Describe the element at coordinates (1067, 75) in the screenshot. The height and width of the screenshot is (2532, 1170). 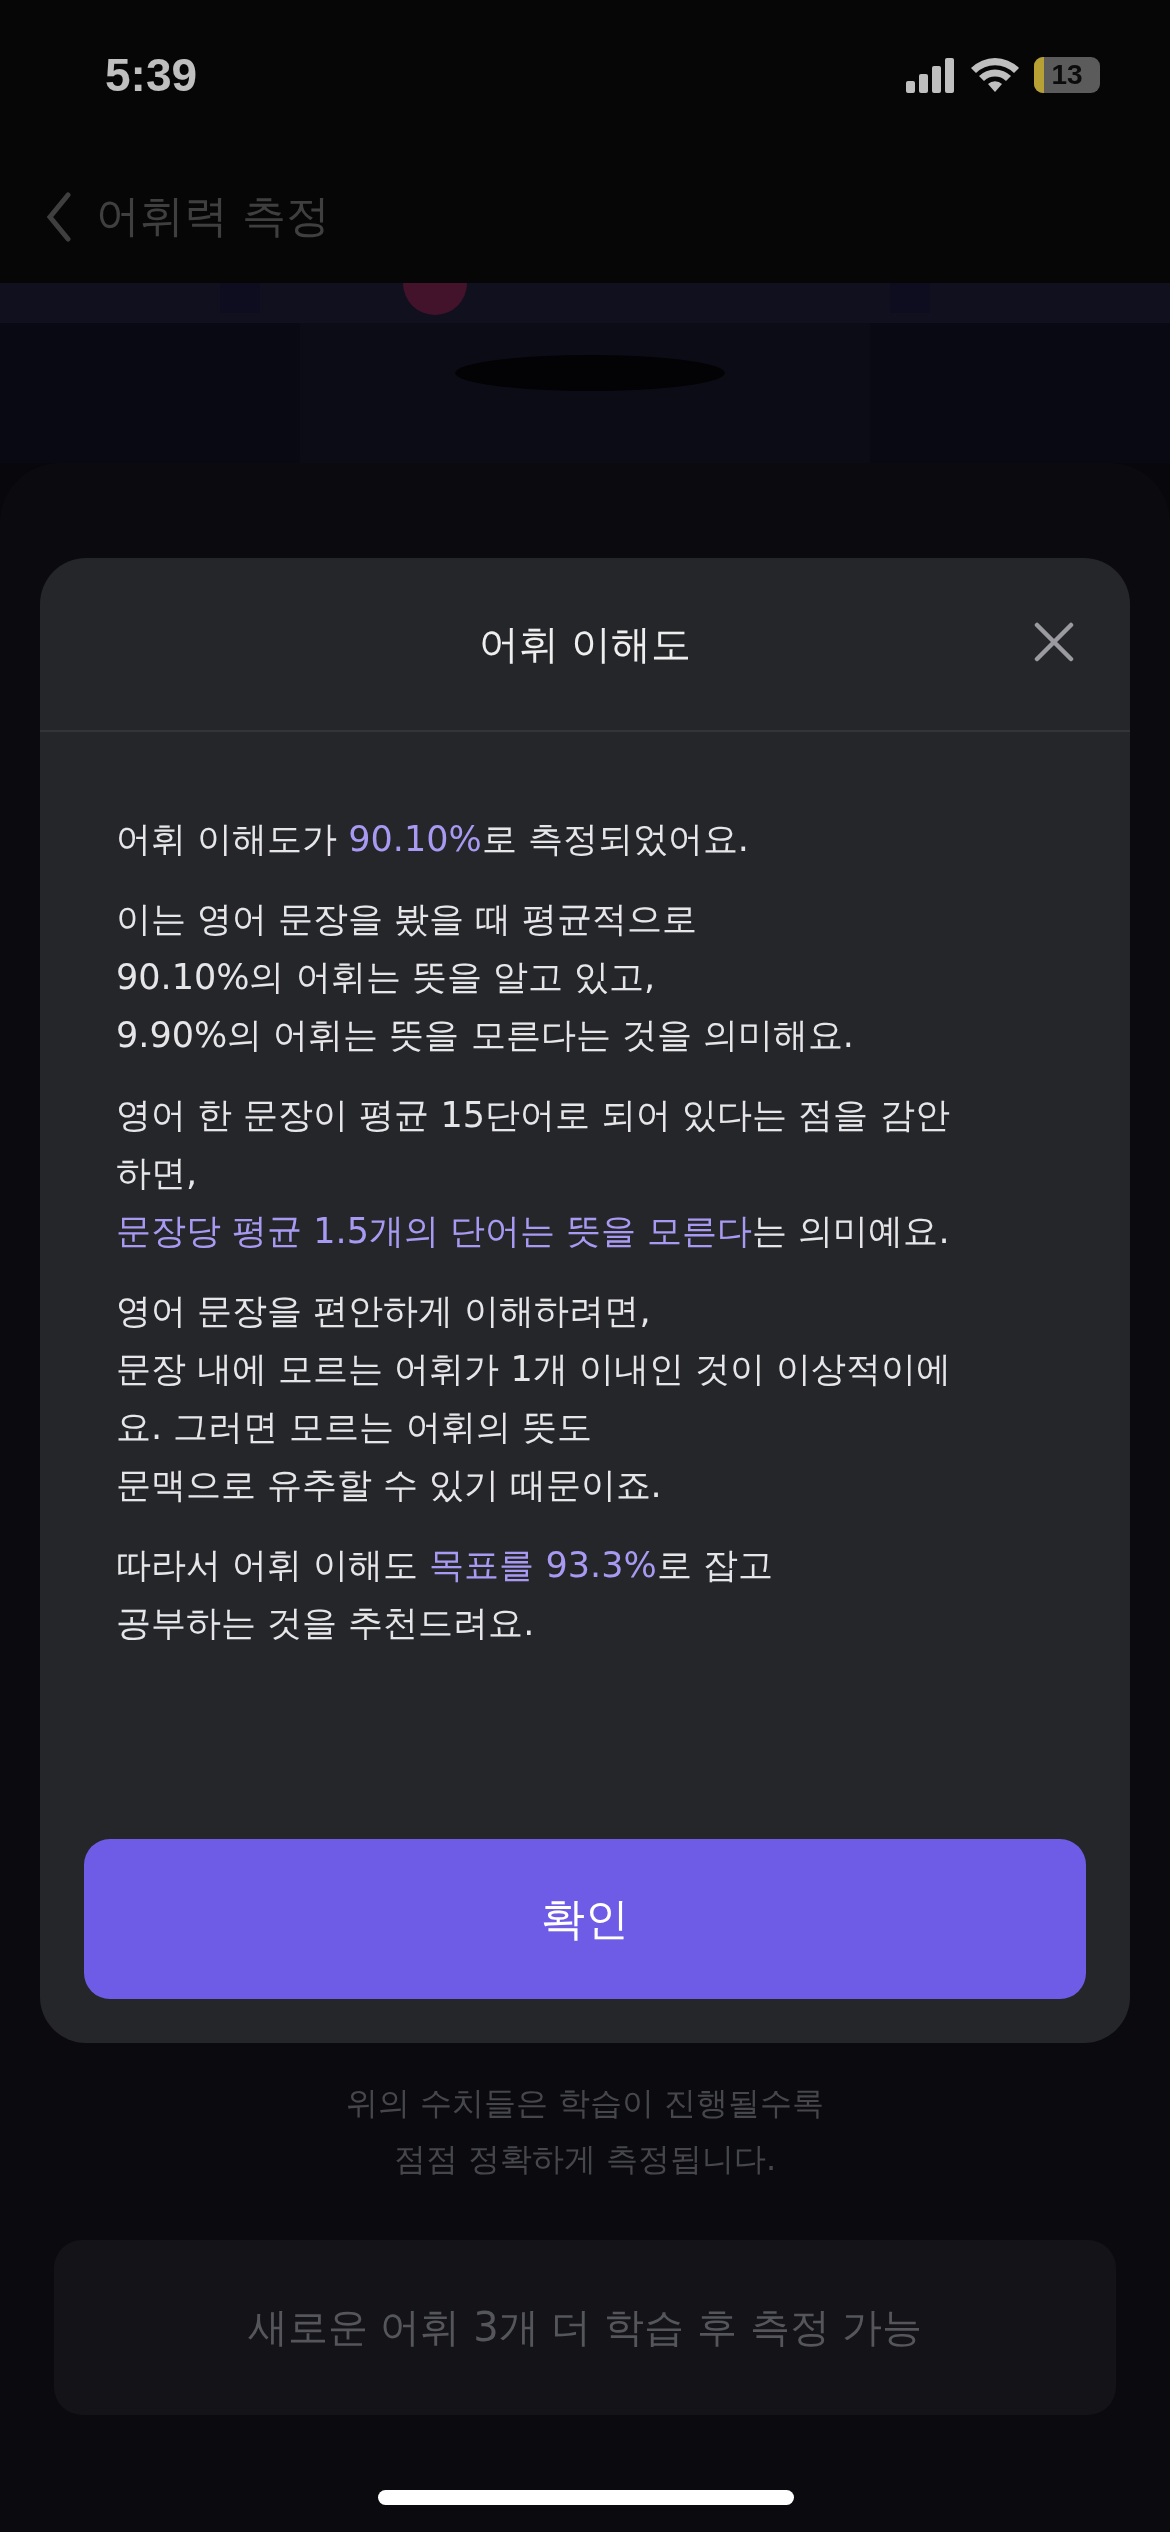
I see `battery-icon: 13` at that location.